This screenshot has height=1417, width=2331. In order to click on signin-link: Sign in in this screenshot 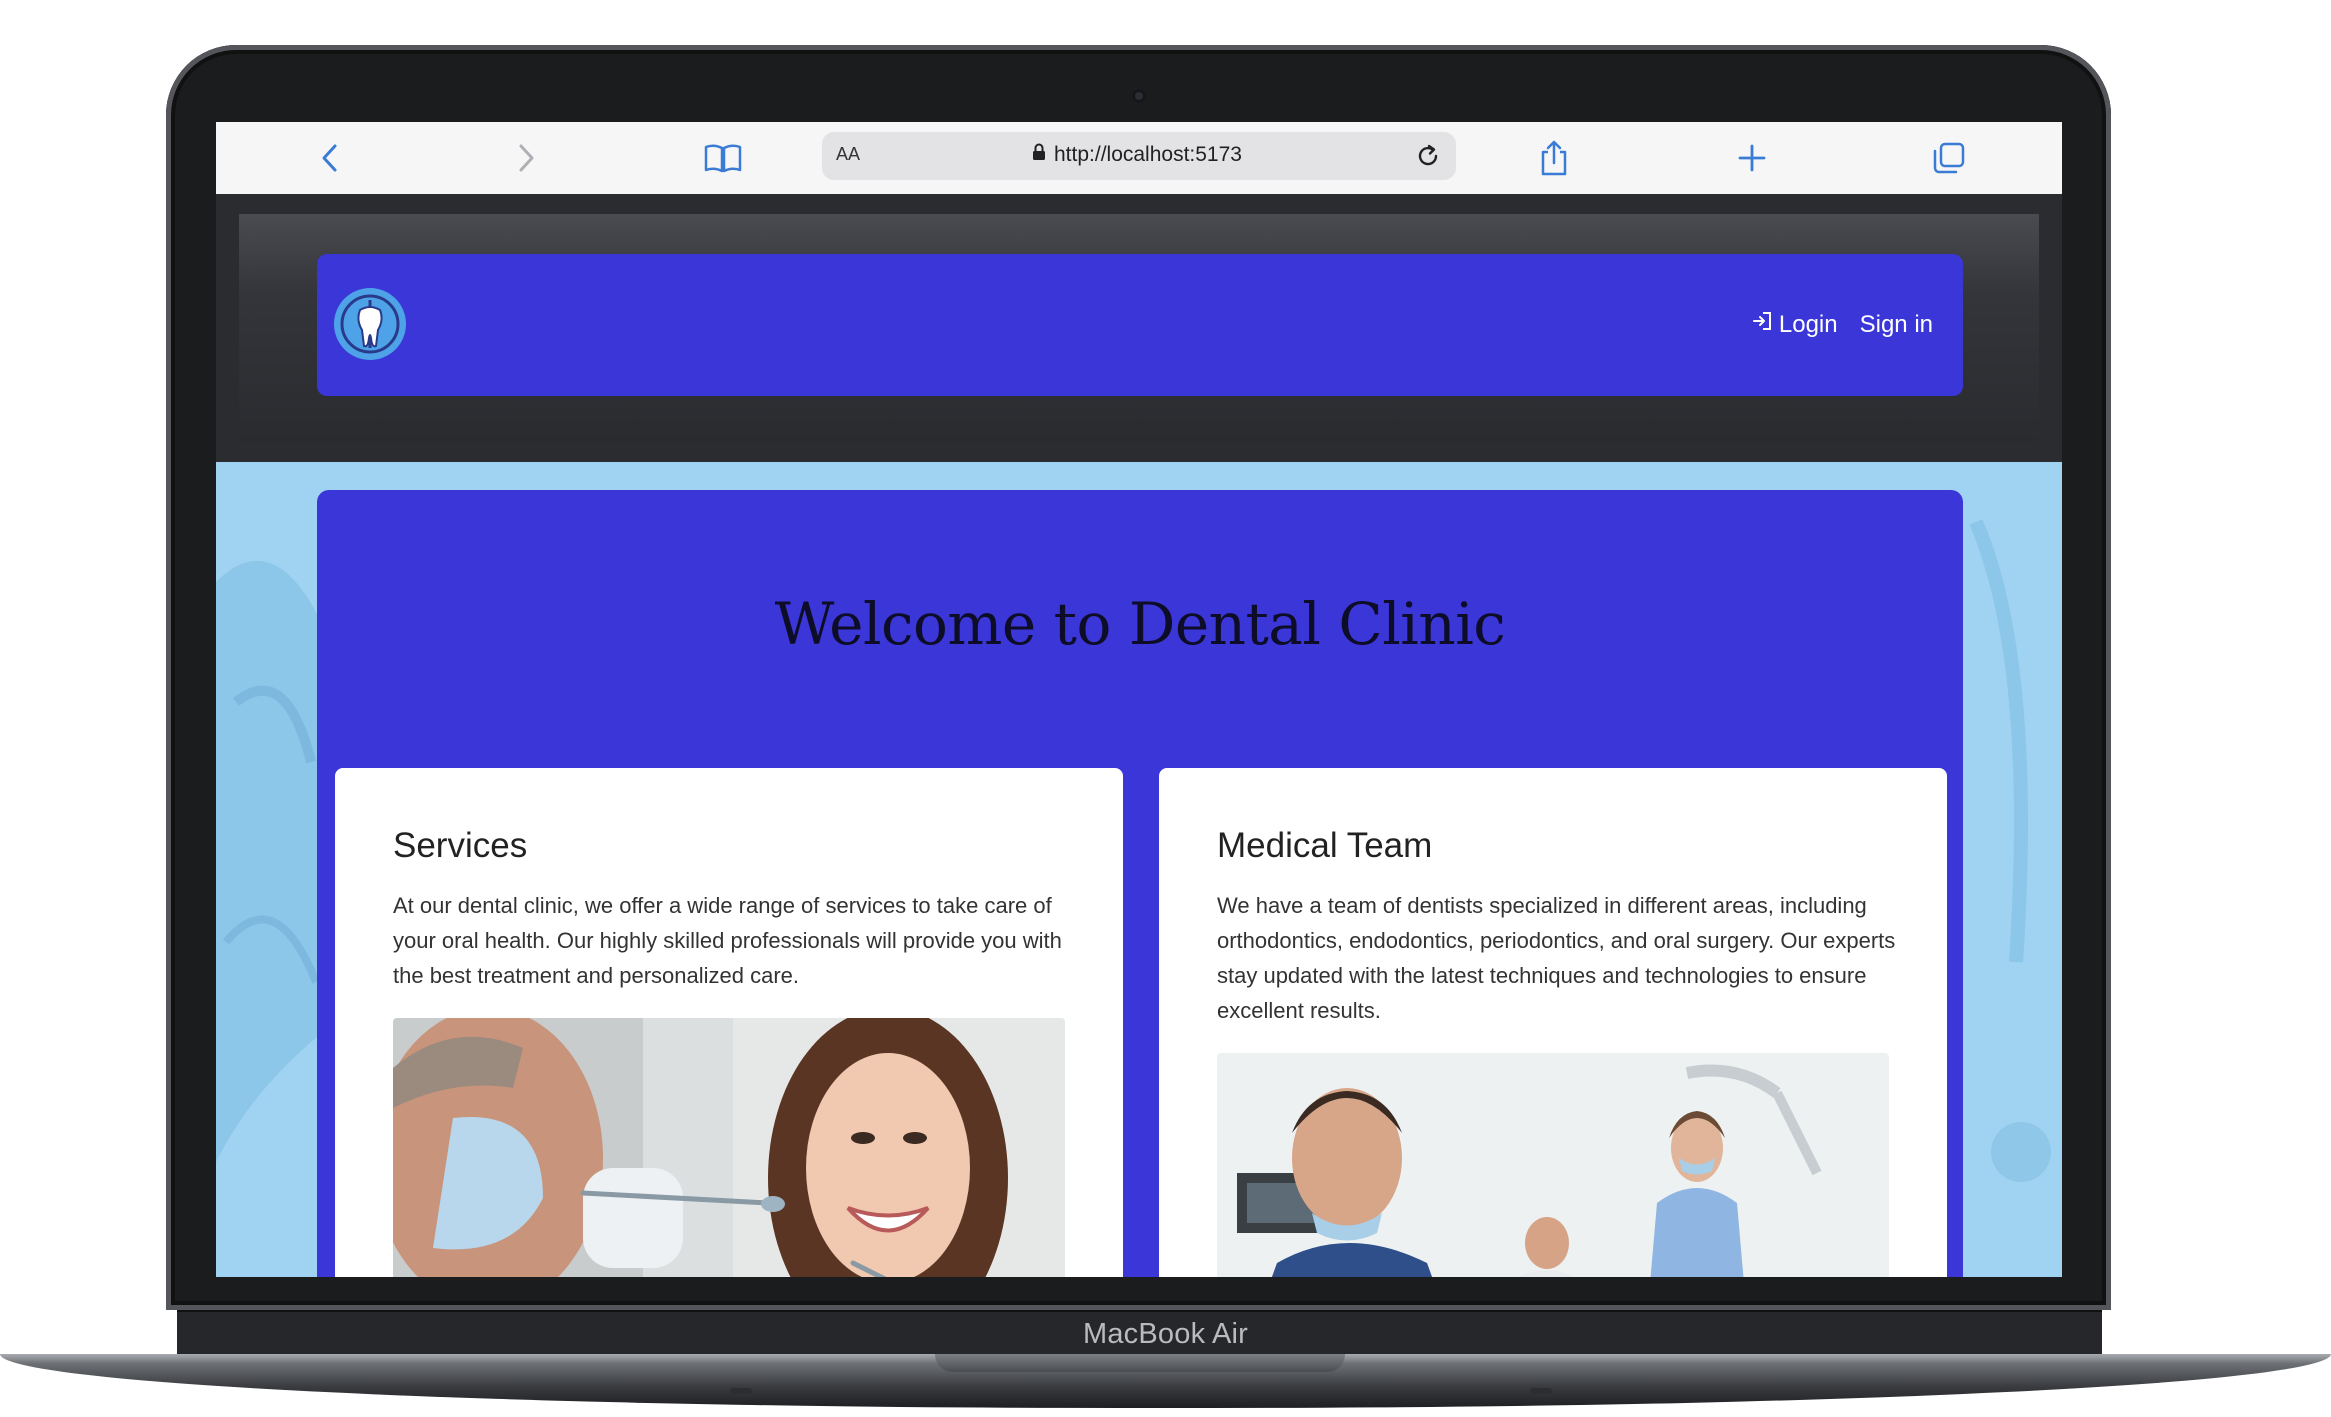, I will do `click(1896, 325)`.